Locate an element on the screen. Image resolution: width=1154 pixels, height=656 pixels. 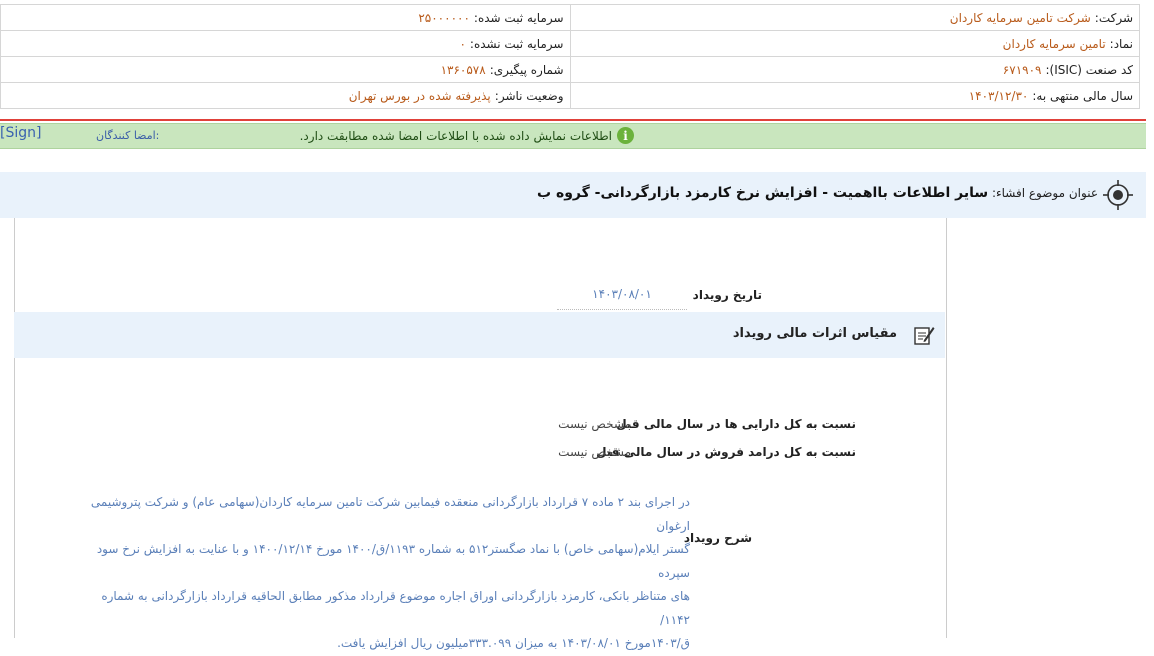
ratio-revenue-value: مشخص نیست is located at coordinates (594, 452).